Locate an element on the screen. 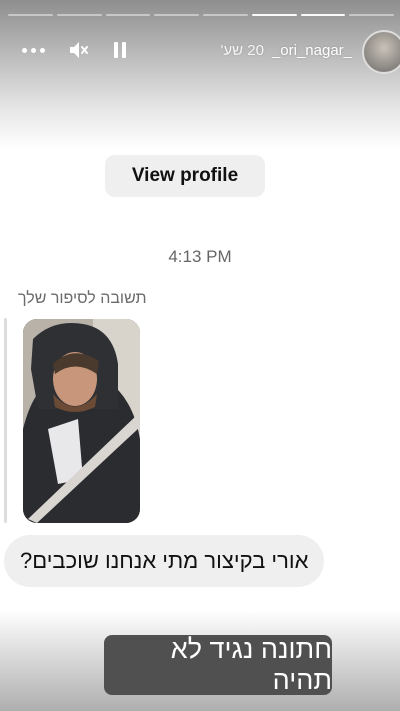 The width and height of the screenshot is (400, 711). story-caption-overlay: חתונה נגיד לא תהיה is located at coordinates (218, 664).